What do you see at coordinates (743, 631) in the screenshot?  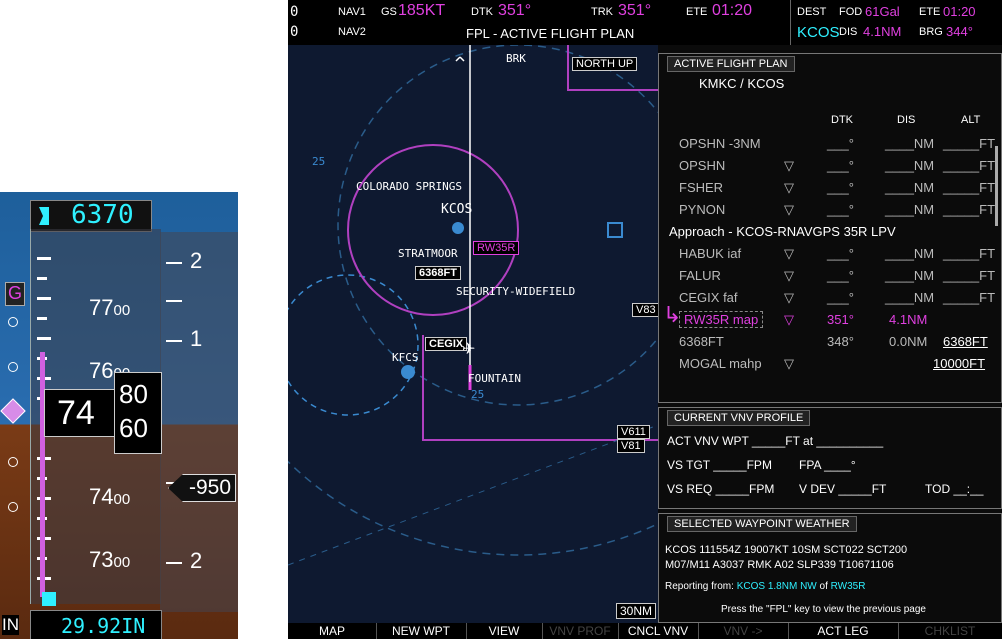 I see `softkey-vnv-direct: VNV ->` at bounding box center [743, 631].